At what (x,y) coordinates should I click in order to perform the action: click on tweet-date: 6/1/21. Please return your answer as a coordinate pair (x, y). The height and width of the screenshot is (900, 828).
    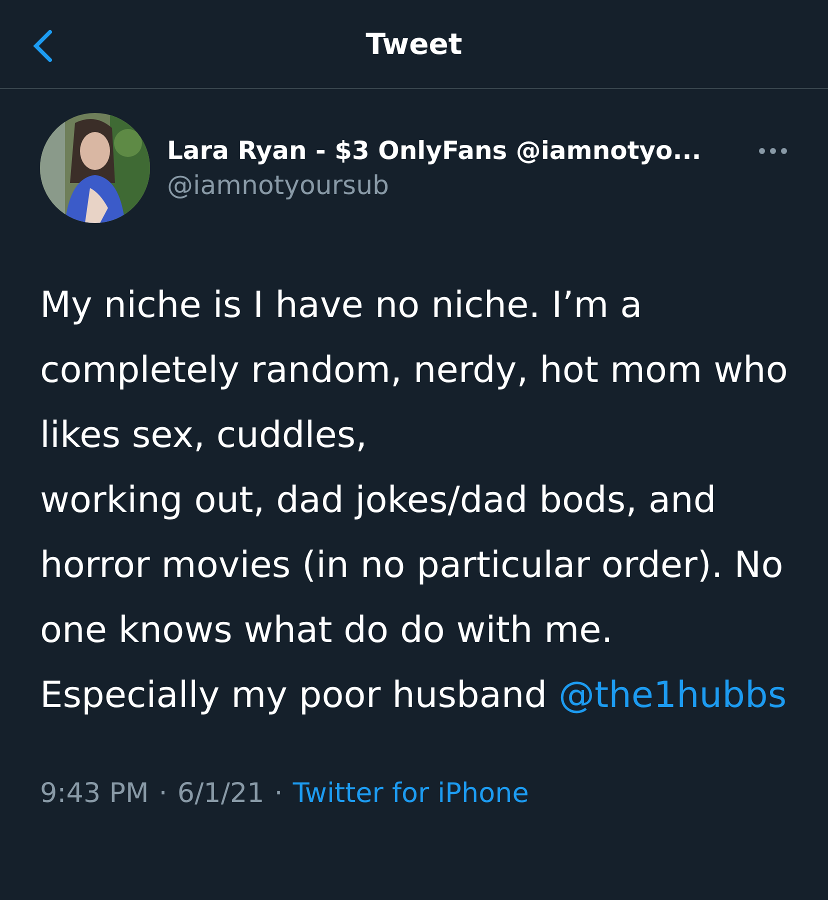
    Looking at the image, I should click on (220, 793).